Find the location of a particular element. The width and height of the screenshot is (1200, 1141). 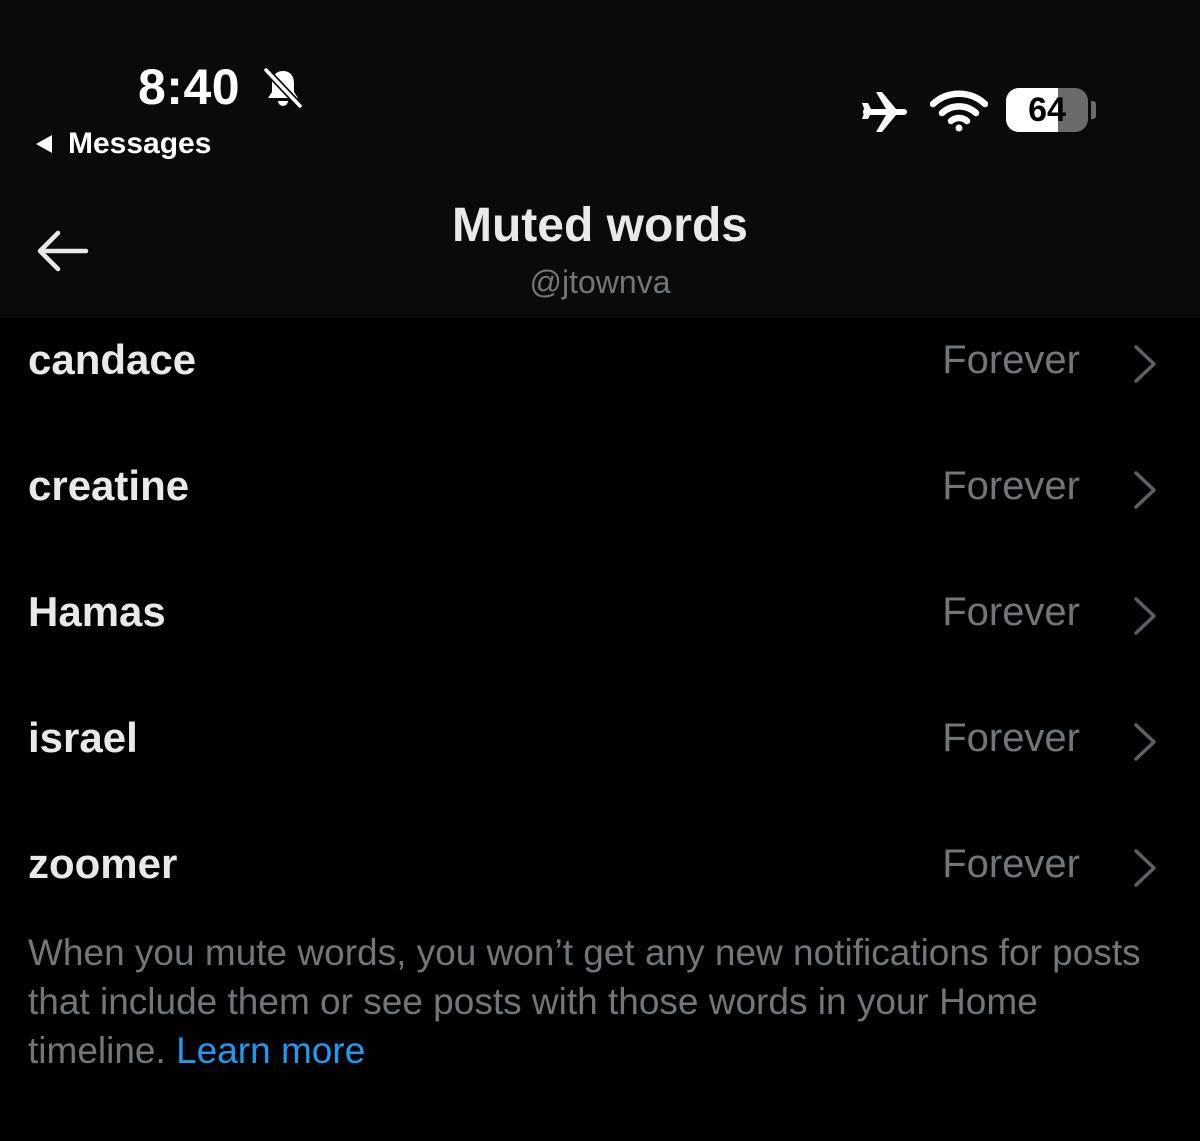

wifi-icon is located at coordinates (959, 111).